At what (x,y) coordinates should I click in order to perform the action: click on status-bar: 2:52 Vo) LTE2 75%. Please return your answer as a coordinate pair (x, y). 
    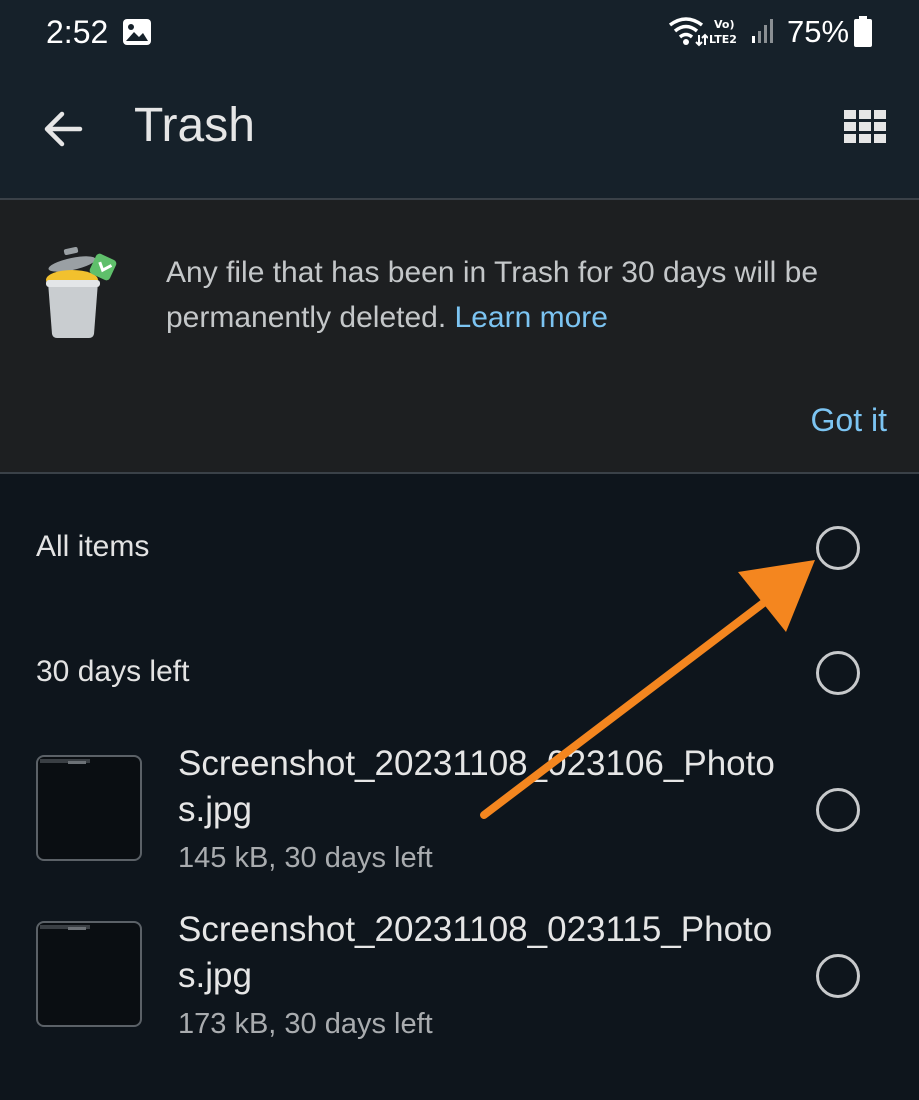
    Looking at the image, I should click on (459, 35).